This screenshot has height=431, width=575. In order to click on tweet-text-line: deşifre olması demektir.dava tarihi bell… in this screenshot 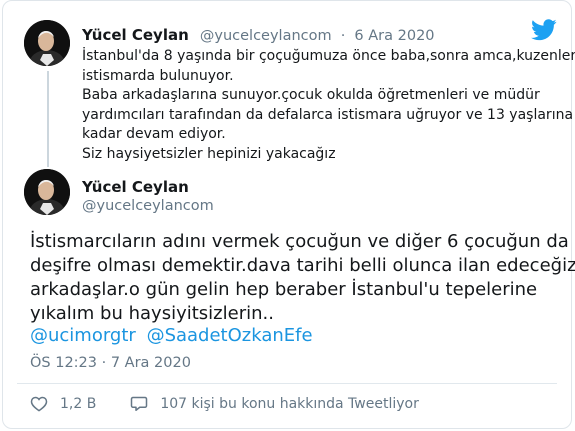, I will do `click(302, 265)`.